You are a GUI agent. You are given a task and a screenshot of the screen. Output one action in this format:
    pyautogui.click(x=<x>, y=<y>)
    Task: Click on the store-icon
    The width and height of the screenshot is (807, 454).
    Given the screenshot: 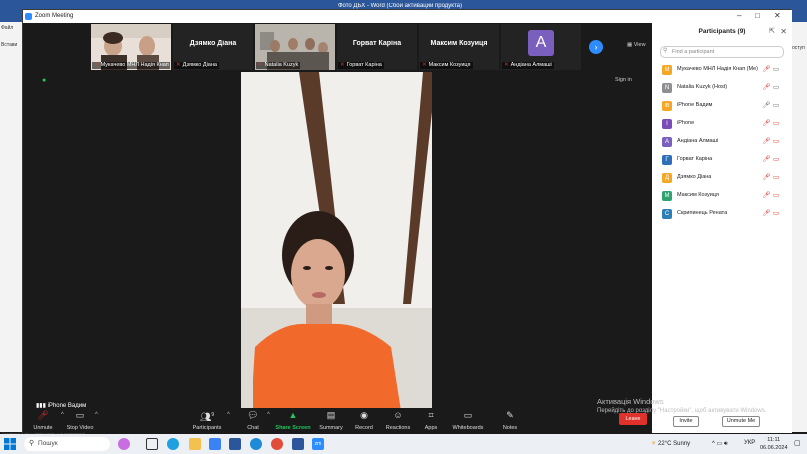 What is the action you would take?
    pyautogui.click(x=215, y=444)
    